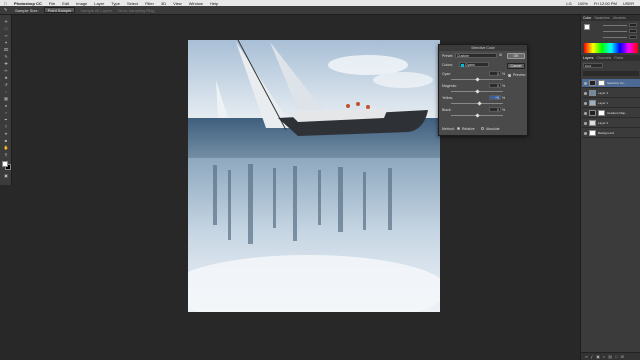 This screenshot has height=360, width=640. I want to click on color-slider-r, so click(620, 25).